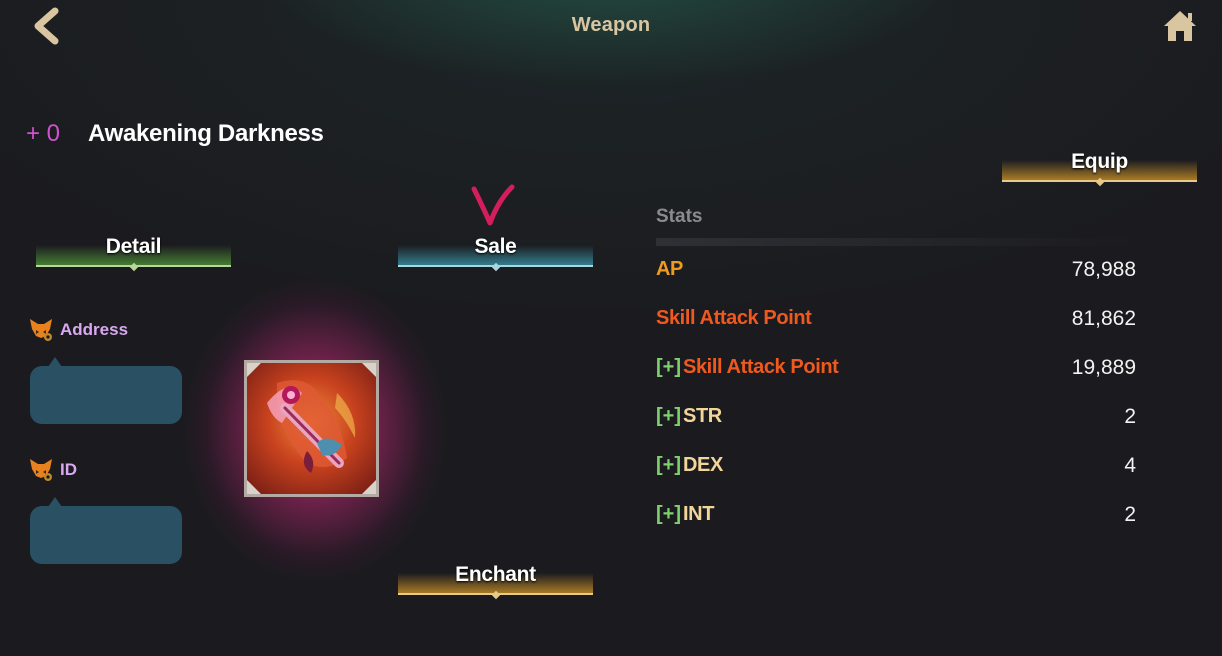  I want to click on detail-label: Detail, so click(133, 246).